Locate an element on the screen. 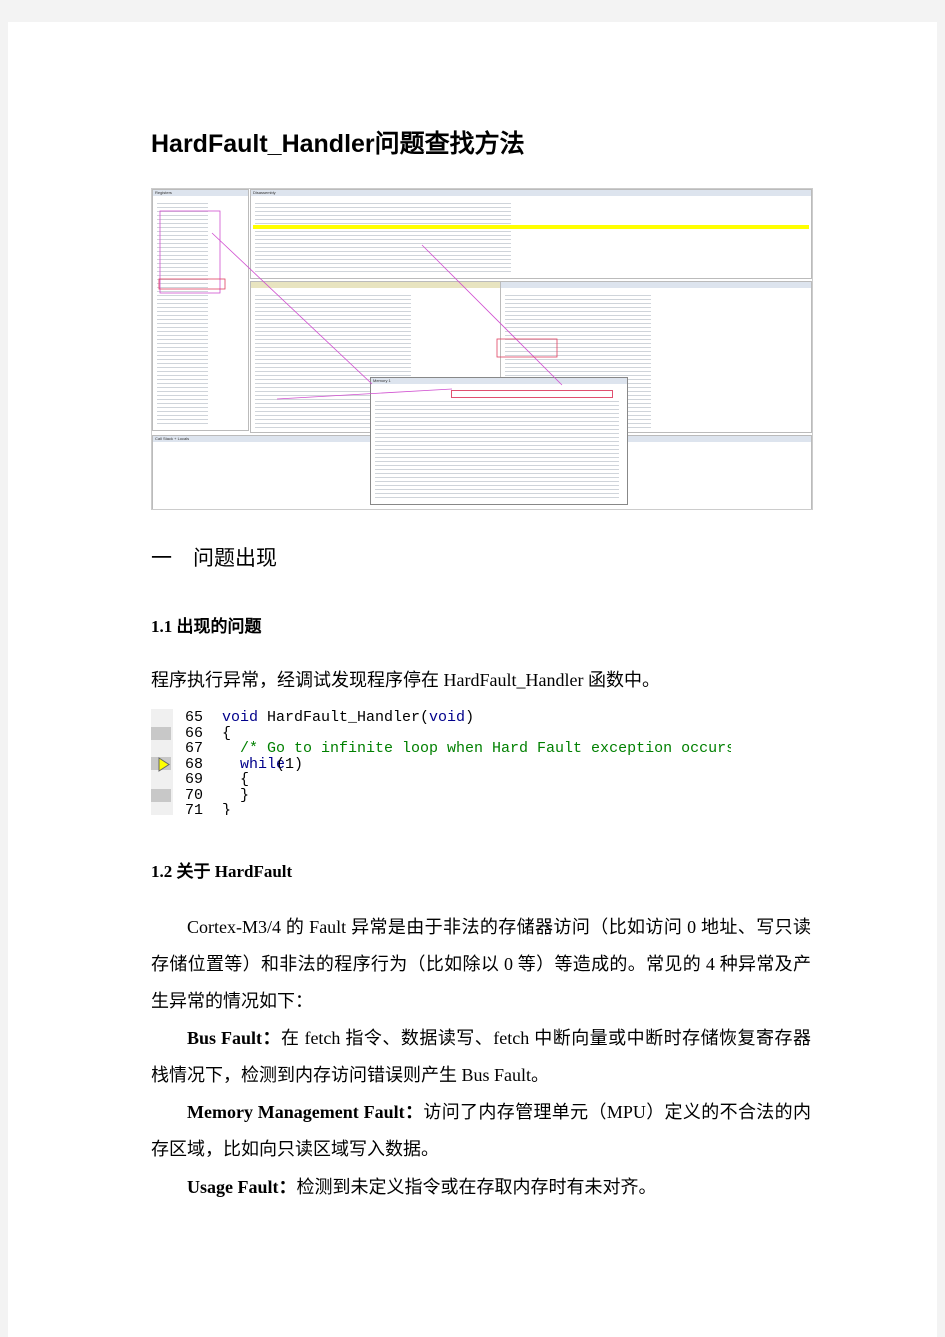 This screenshot has width=945, height=1337. subsection-heading: 1.1 出现的问题 is located at coordinates (206, 626).